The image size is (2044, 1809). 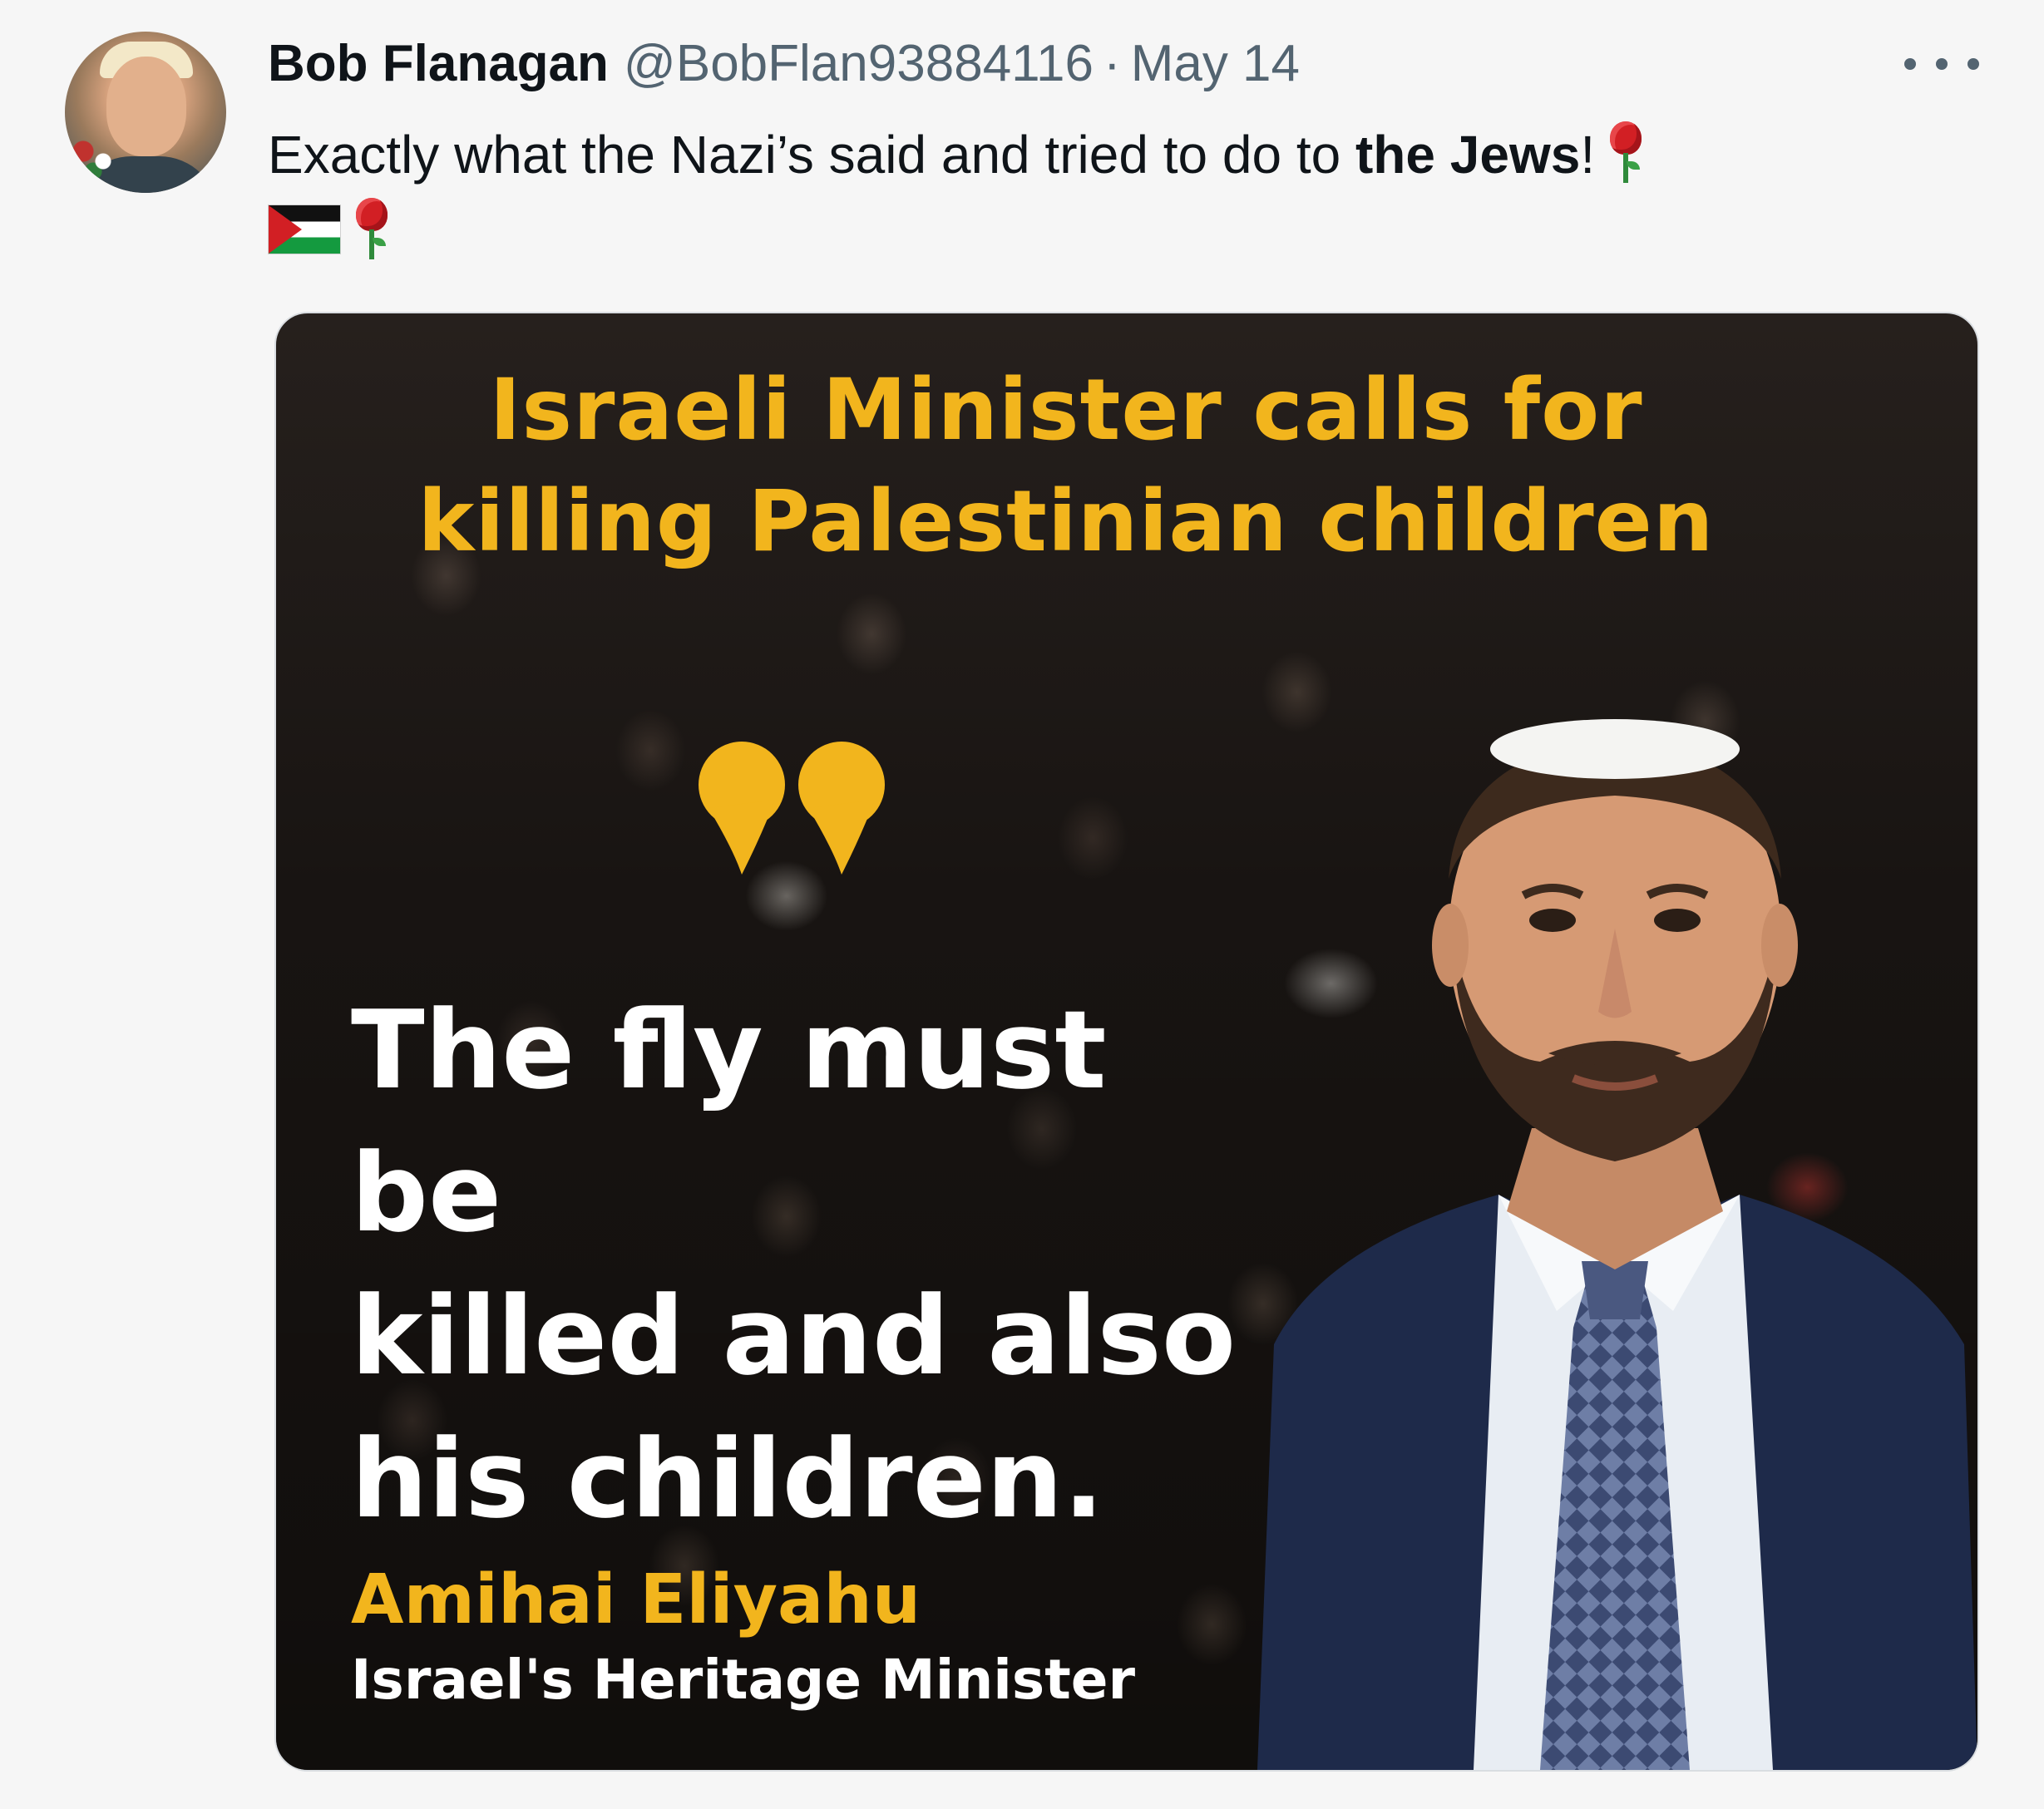 I want to click on tweet-header: Bob Flanagan @BobFlan93884116 · May 14, so click(x=784, y=63).